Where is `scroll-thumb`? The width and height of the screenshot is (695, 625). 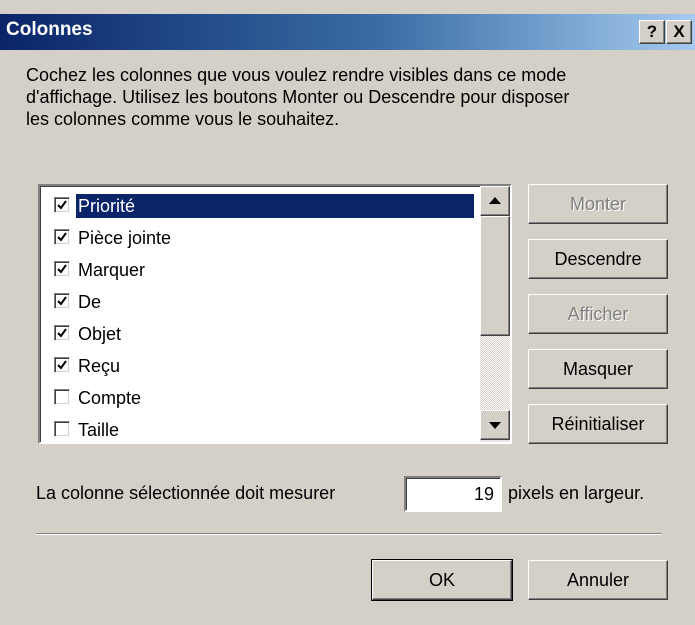
scroll-thumb is located at coordinates (495, 276).